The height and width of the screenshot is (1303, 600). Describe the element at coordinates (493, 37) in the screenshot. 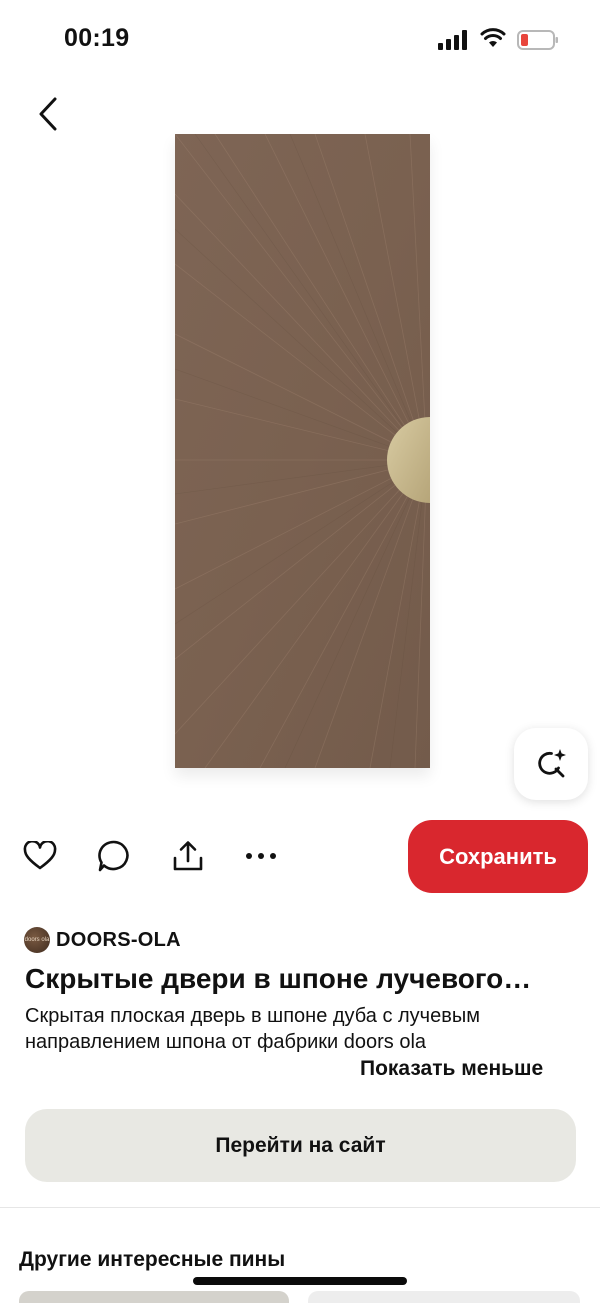

I see `wifi-icon` at that location.